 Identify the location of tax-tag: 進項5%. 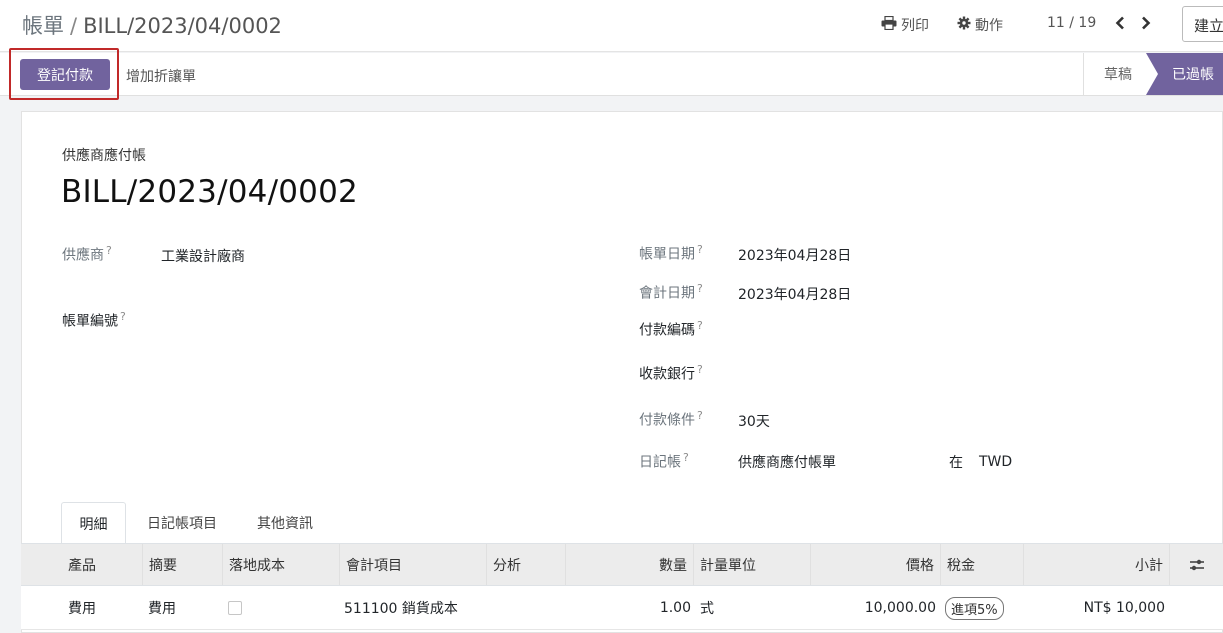
(974, 608).